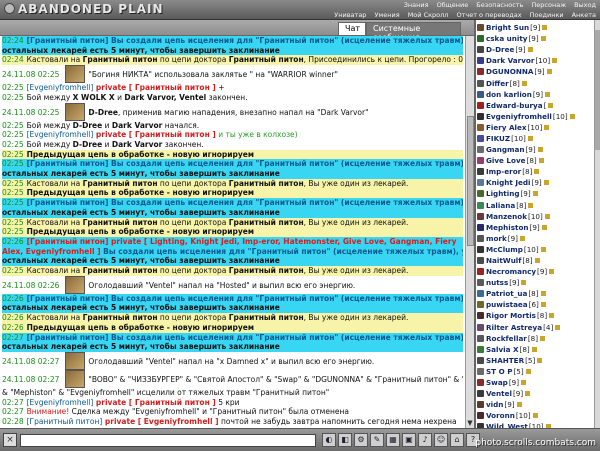 The width and height of the screenshot is (600, 451). I want to click on player-name: NaitWulf, so click(503, 260).